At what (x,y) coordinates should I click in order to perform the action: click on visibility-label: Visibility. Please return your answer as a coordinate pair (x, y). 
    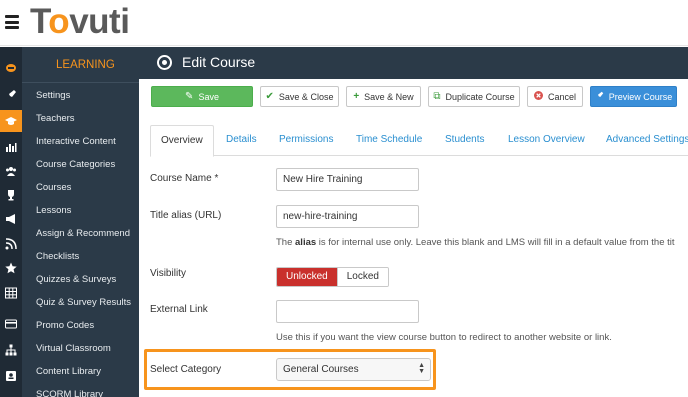
    Looking at the image, I should click on (168, 273).